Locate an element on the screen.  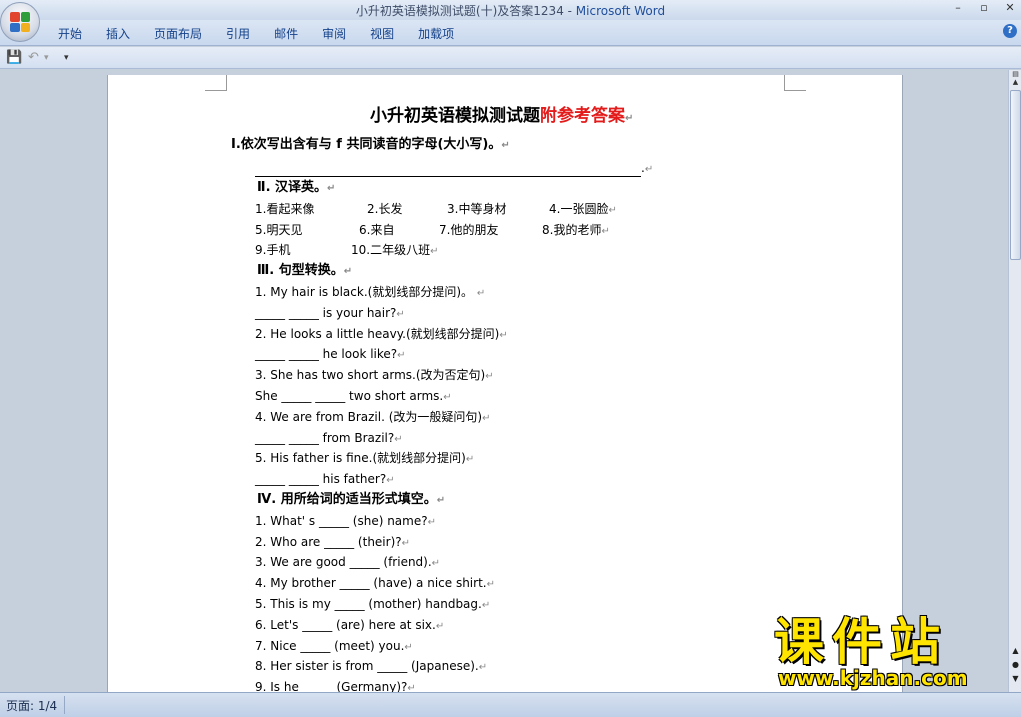
quick-access-toolbar: 💾 ↶ ▾ ▾ is located at coordinates (510, 58).